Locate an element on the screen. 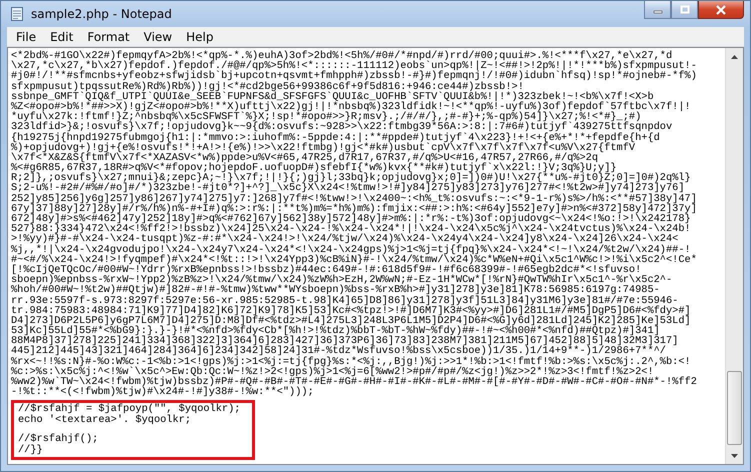  maximize-icon is located at coordinates (685, 9).